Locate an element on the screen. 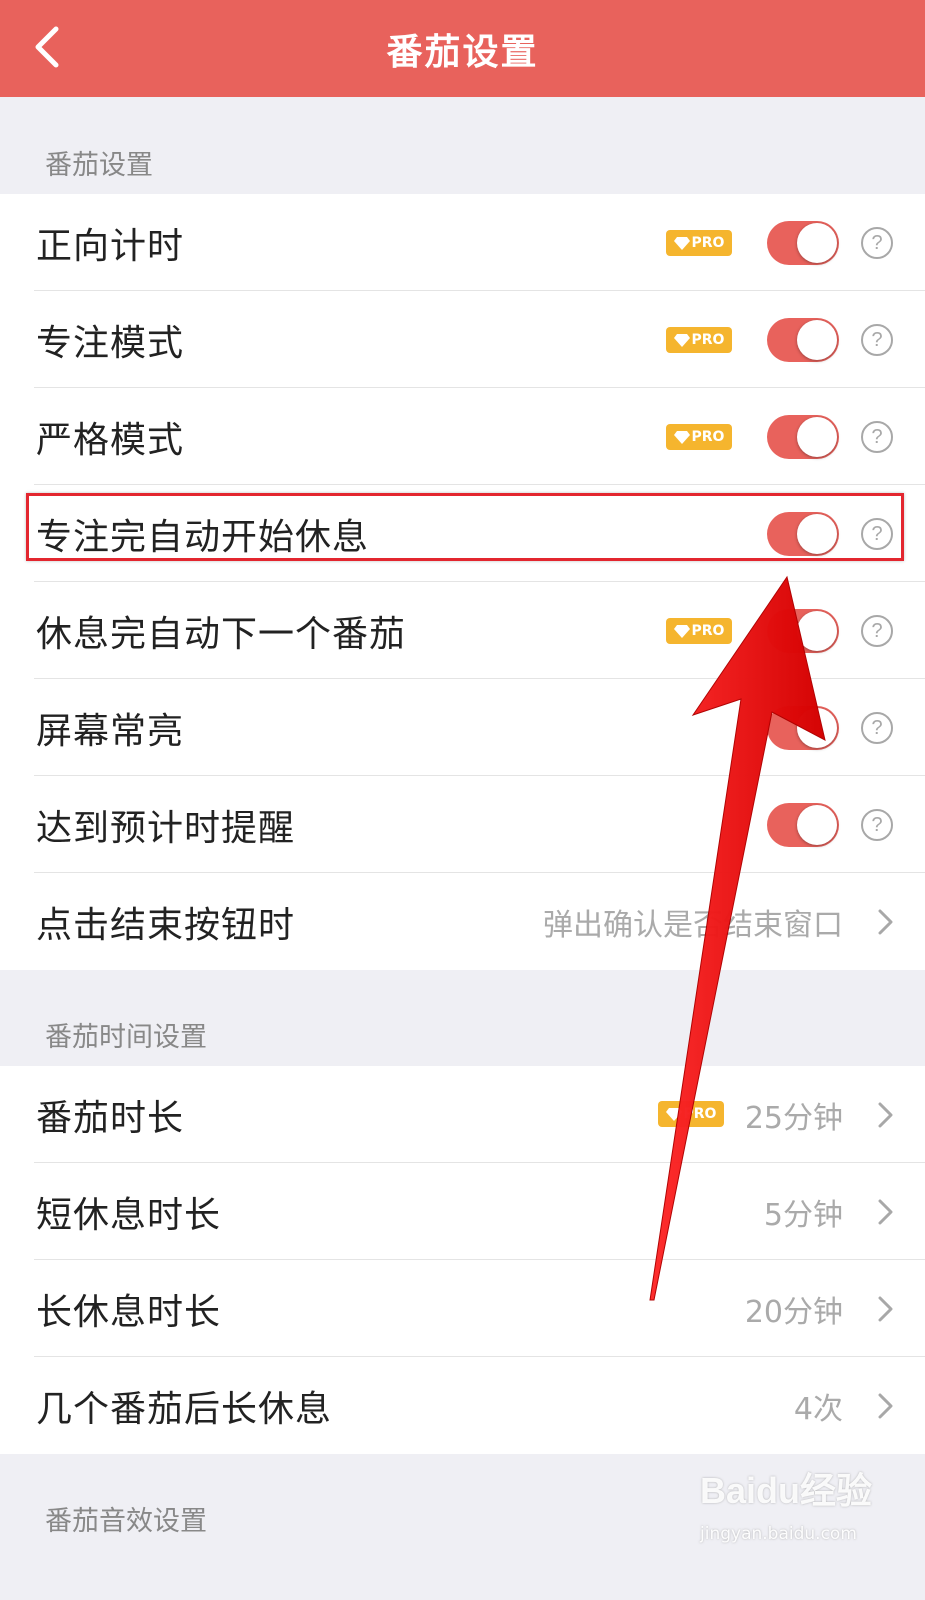 The height and width of the screenshot is (1600, 925). section-header-pomodoro-time: 番茄时间设置 is located at coordinates (126, 1037).